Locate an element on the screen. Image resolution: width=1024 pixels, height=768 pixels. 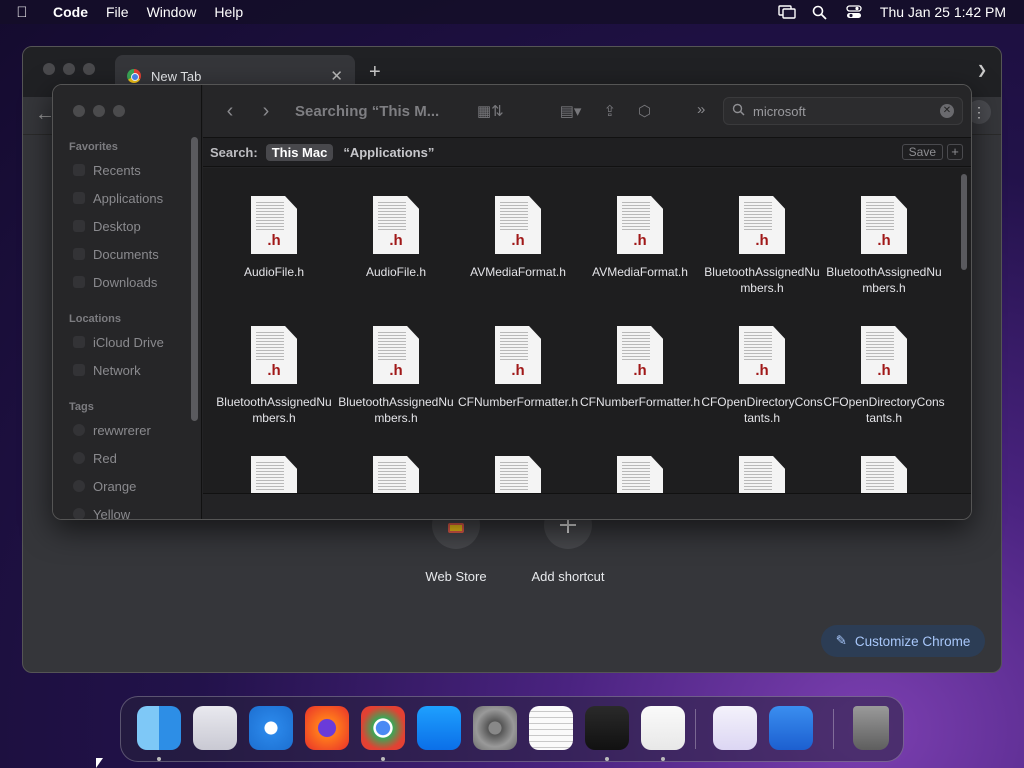
finder-icon is located at coordinates (159, 728).